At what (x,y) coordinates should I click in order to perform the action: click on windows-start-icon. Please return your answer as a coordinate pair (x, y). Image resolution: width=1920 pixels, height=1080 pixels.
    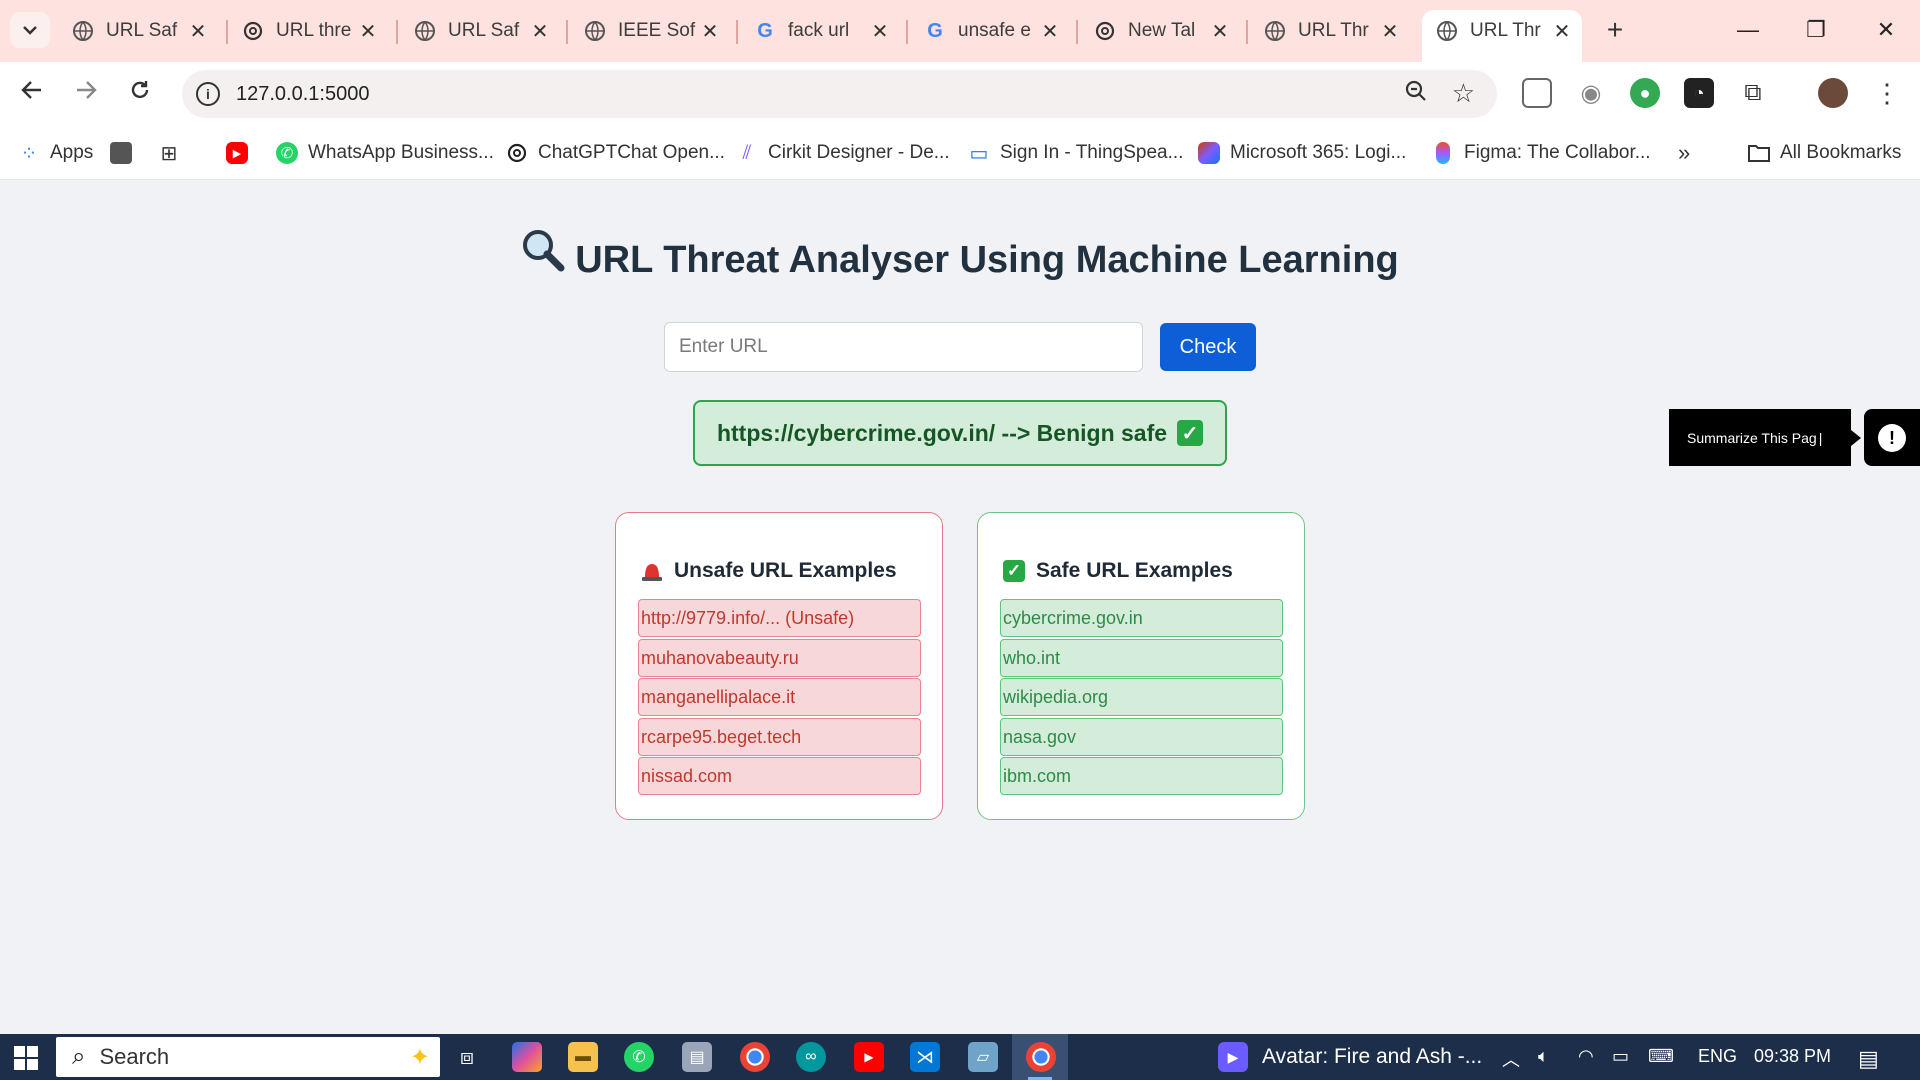
    Looking at the image, I should click on (26, 1058).